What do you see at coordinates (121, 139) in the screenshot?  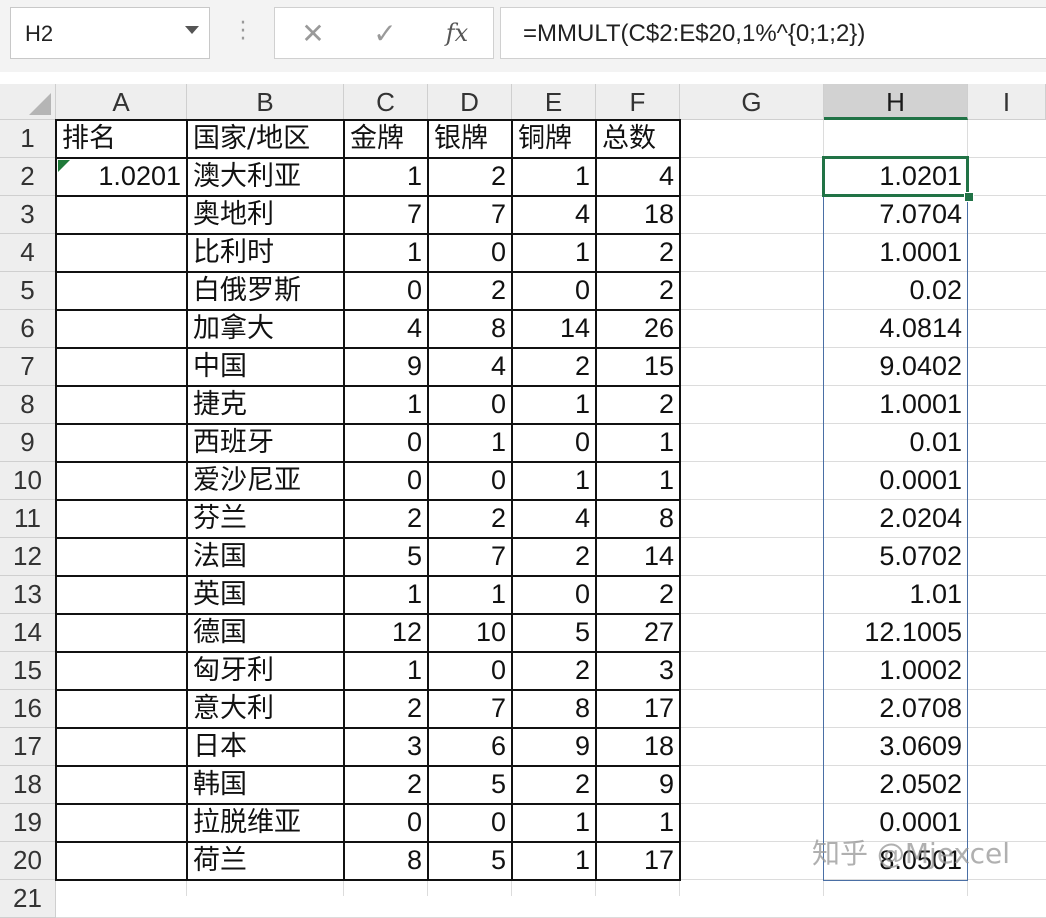 I see `table-header-cell: 排名` at bounding box center [121, 139].